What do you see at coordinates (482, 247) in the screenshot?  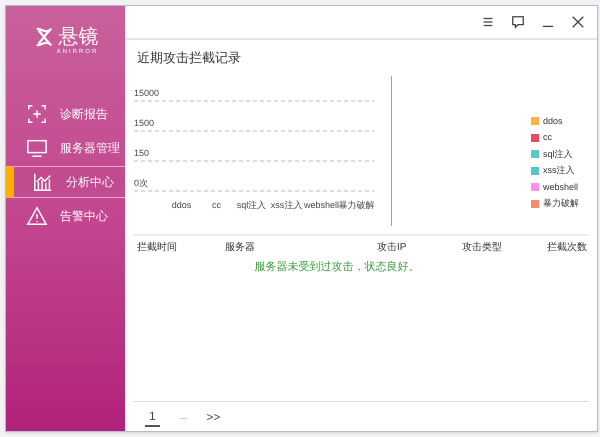 I see `column-header: 攻击类型` at bounding box center [482, 247].